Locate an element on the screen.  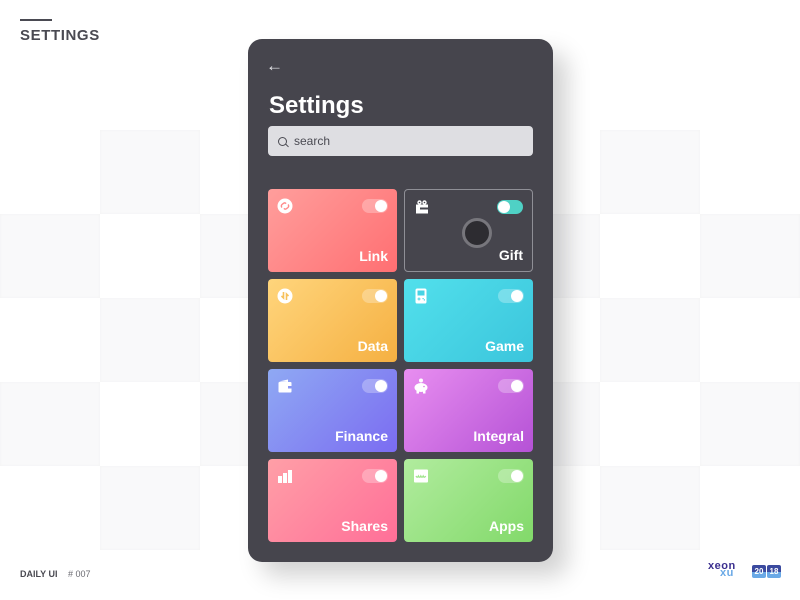
brand-wordmark: xeon xu is located at coordinates (727, 570).